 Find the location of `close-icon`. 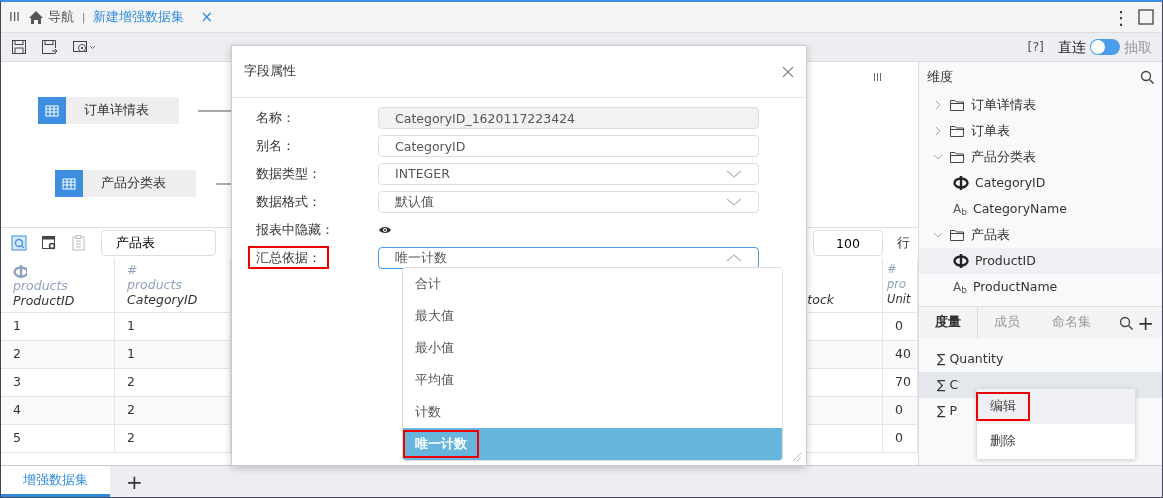

close-icon is located at coordinates (788, 71).